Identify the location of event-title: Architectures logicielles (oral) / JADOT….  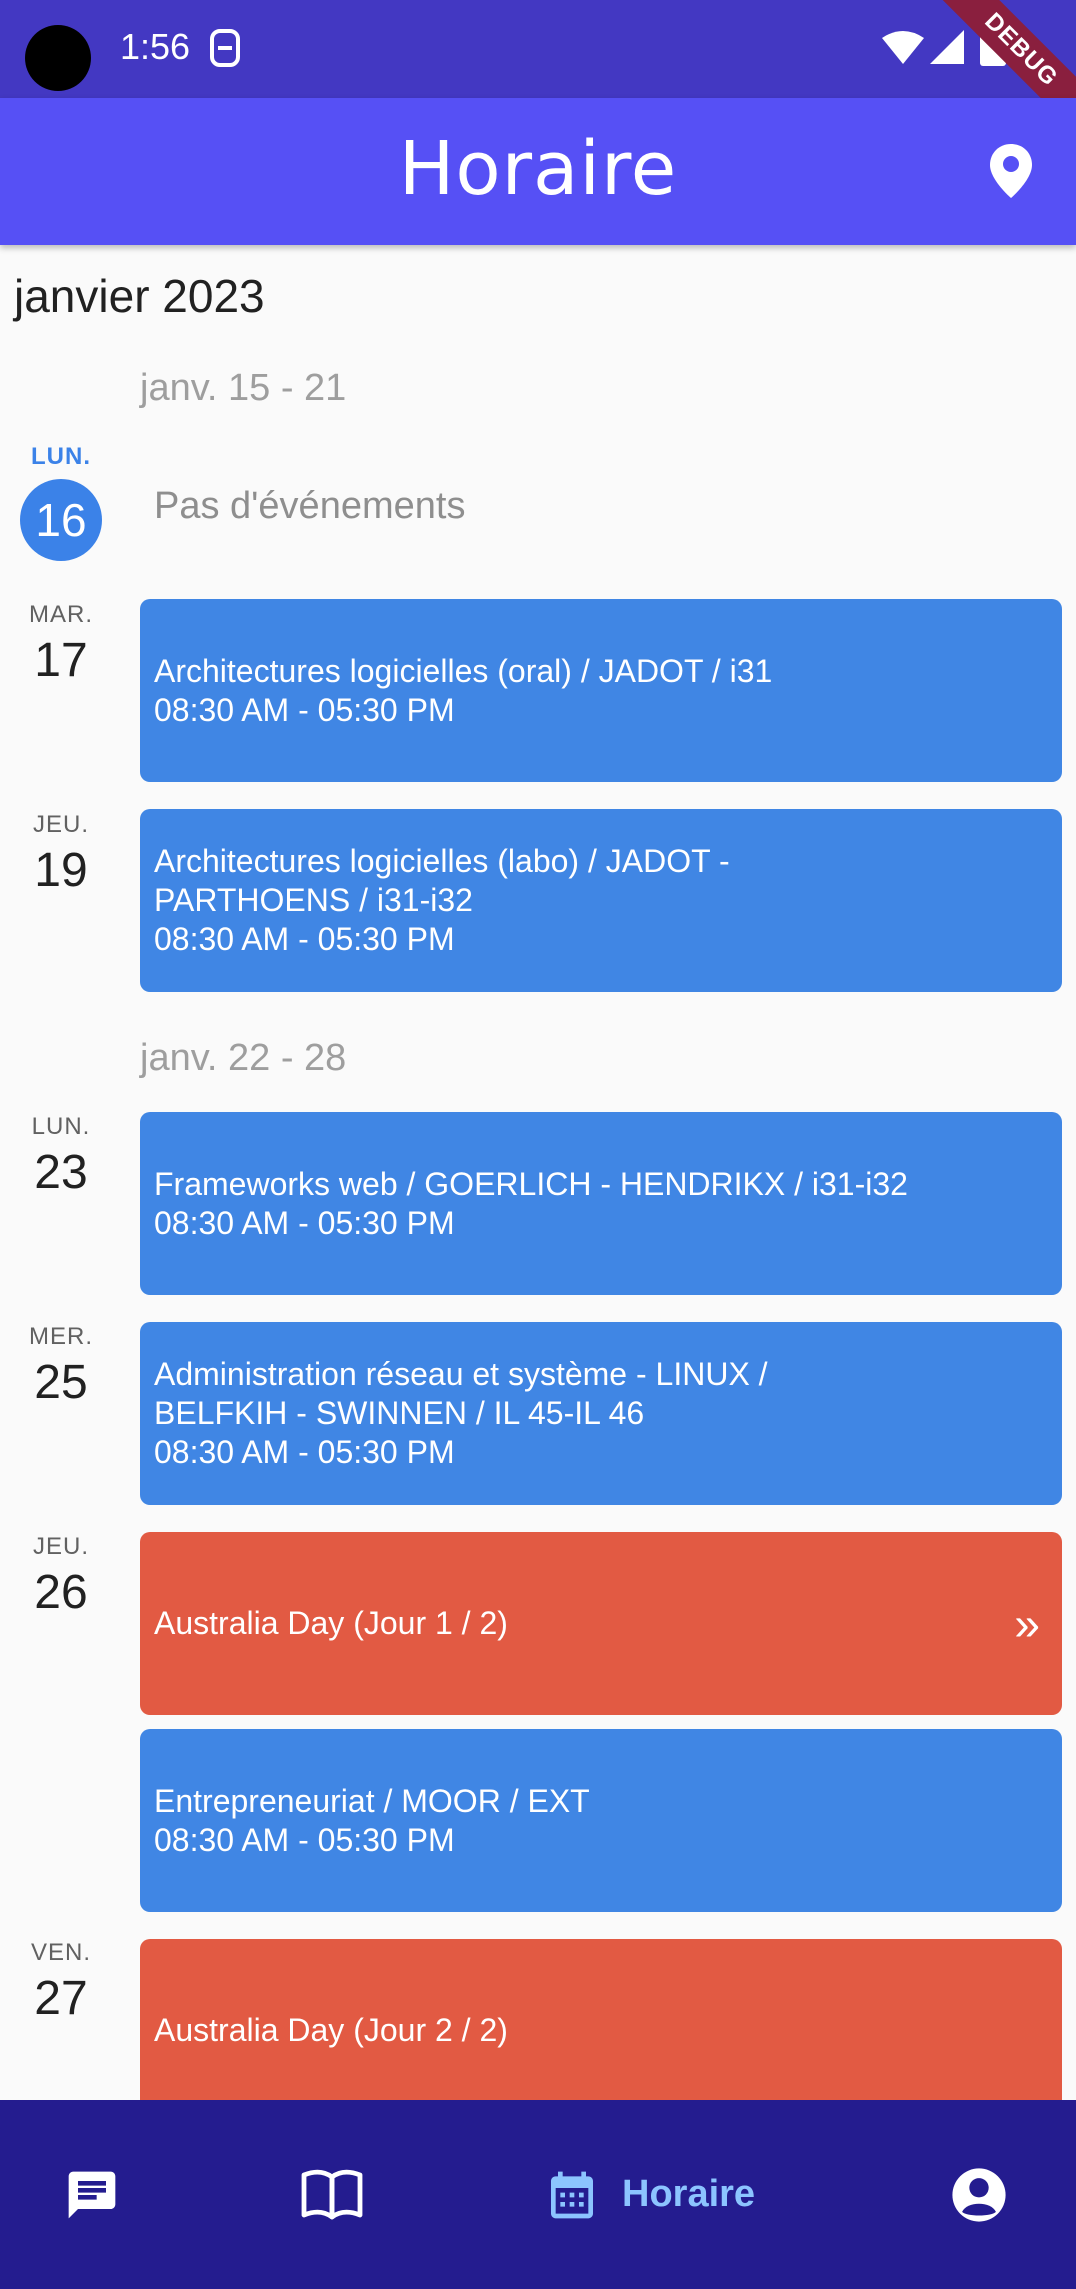
(463, 670).